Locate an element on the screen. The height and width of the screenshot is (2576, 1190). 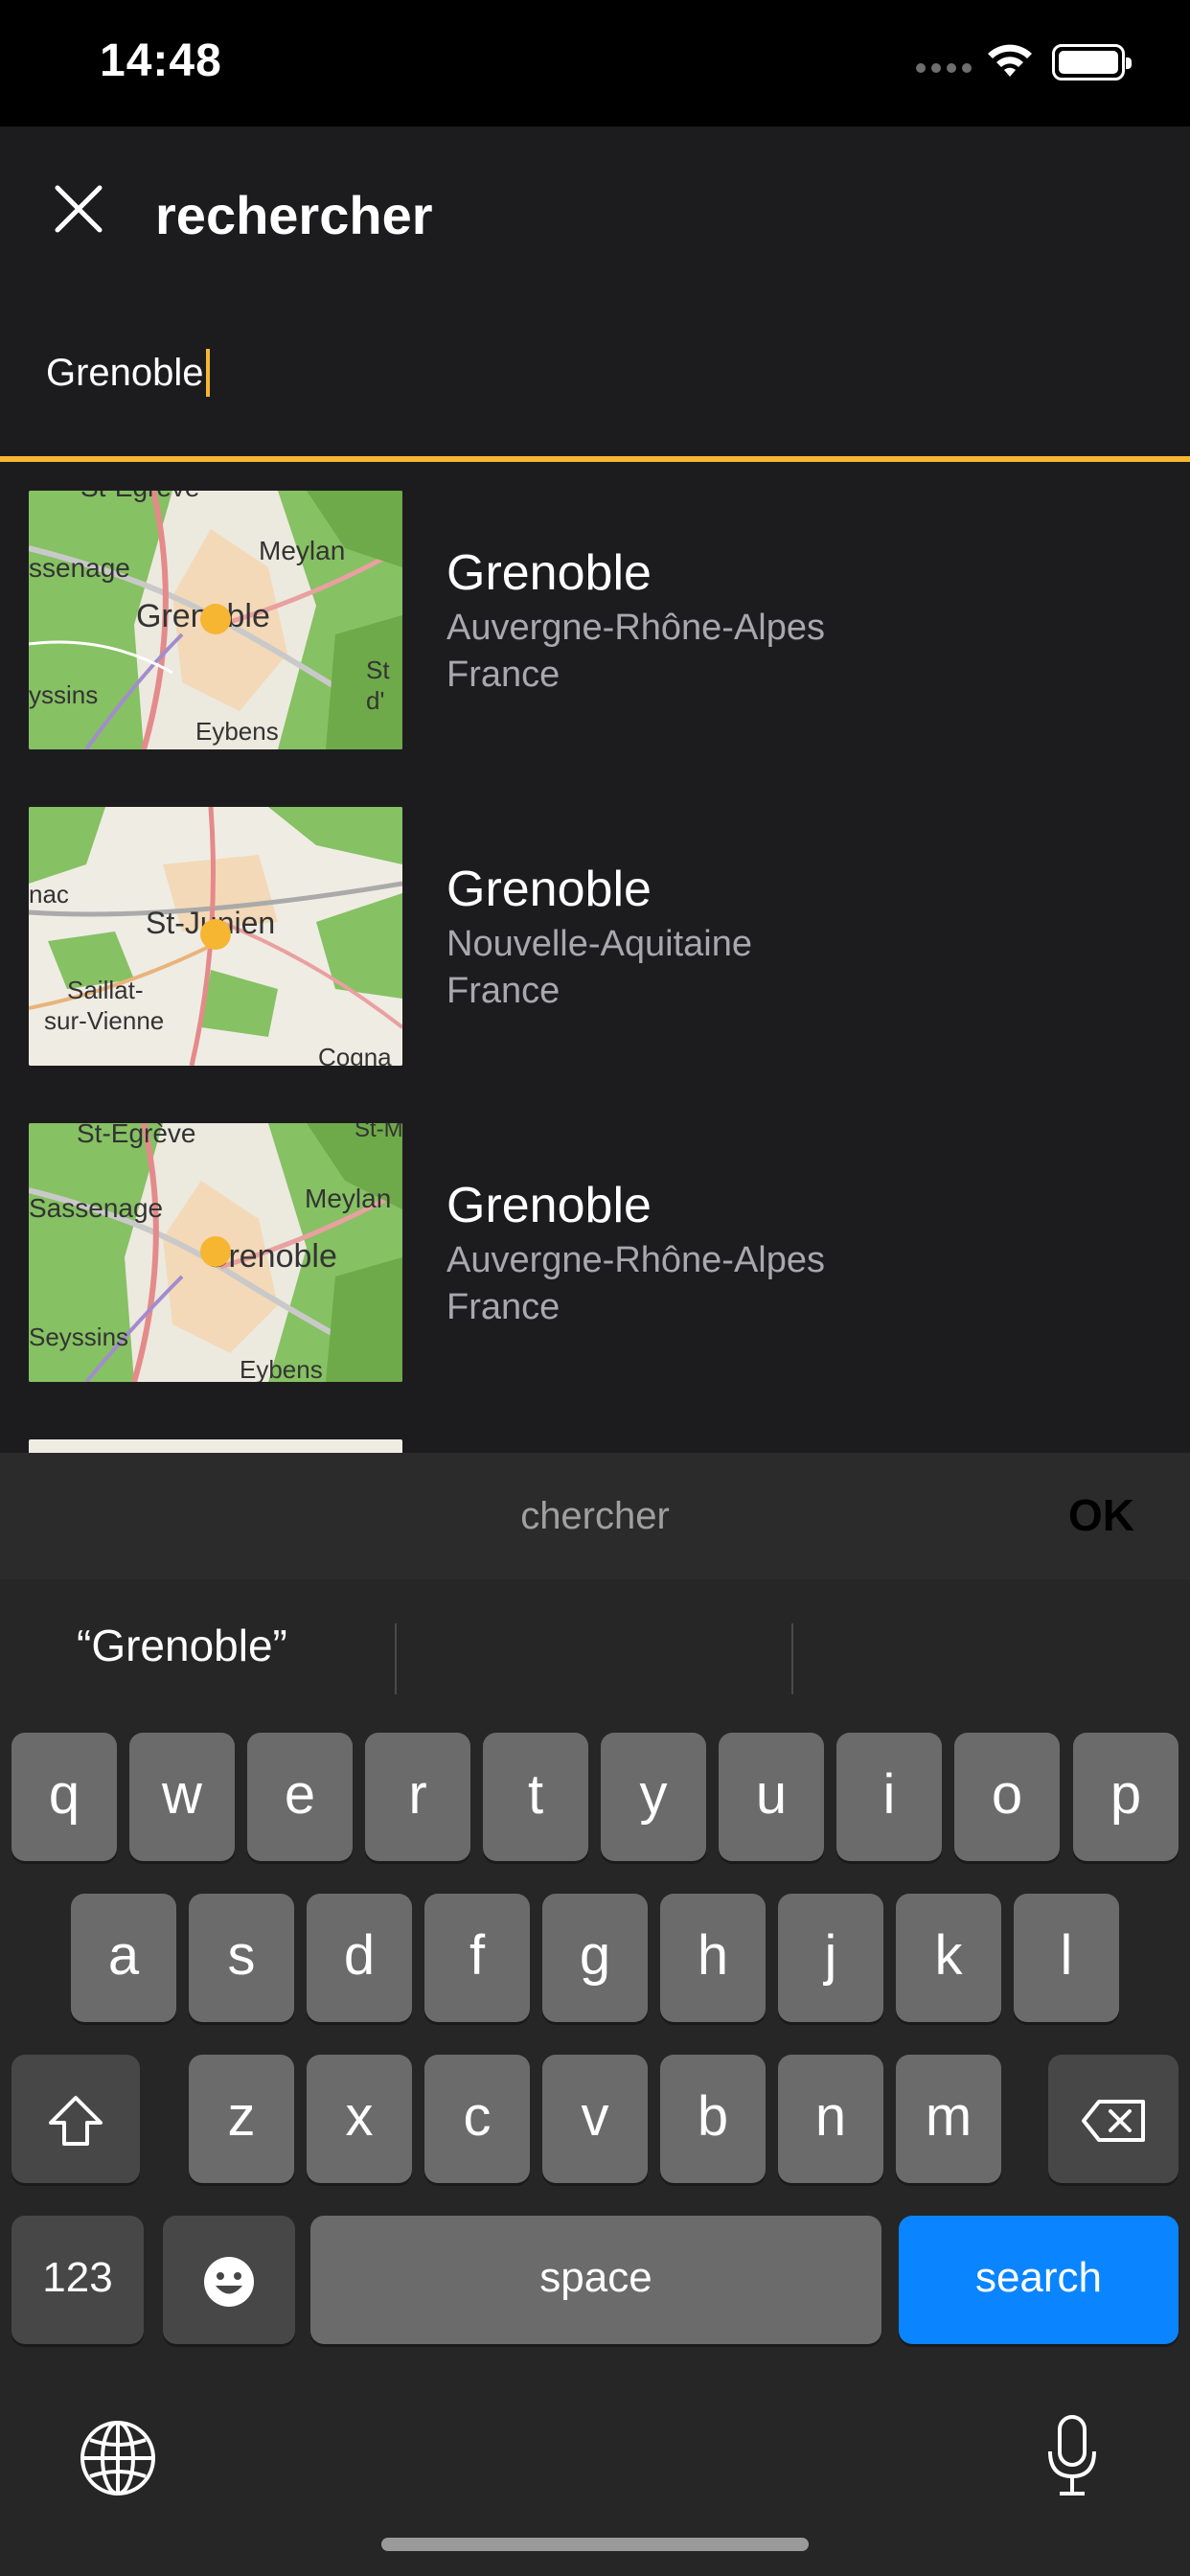
key-q: q is located at coordinates (64, 1797).